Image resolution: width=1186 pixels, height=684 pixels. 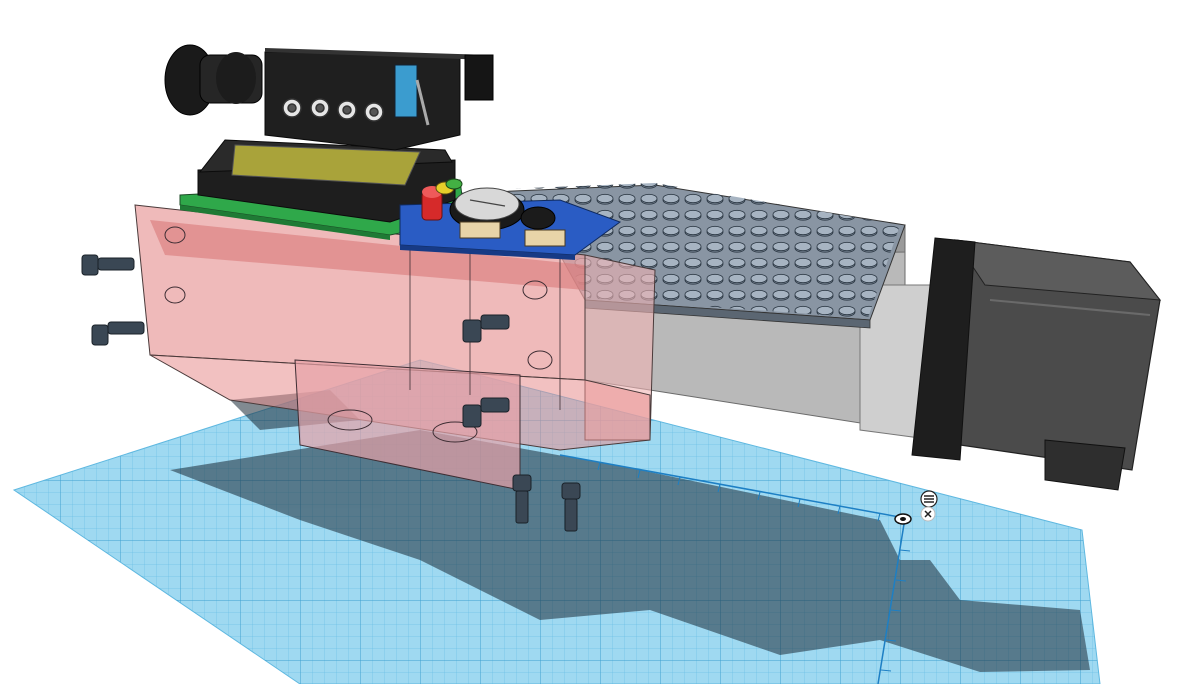 What do you see at coordinates (903, 519) in the screenshot?
I see `ruler-origin-icon` at bounding box center [903, 519].